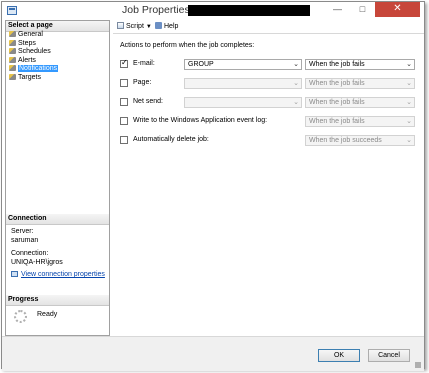 The width and height of the screenshot is (429, 373). What do you see at coordinates (397, 9) in the screenshot?
I see `close-button: ✕` at bounding box center [397, 9].